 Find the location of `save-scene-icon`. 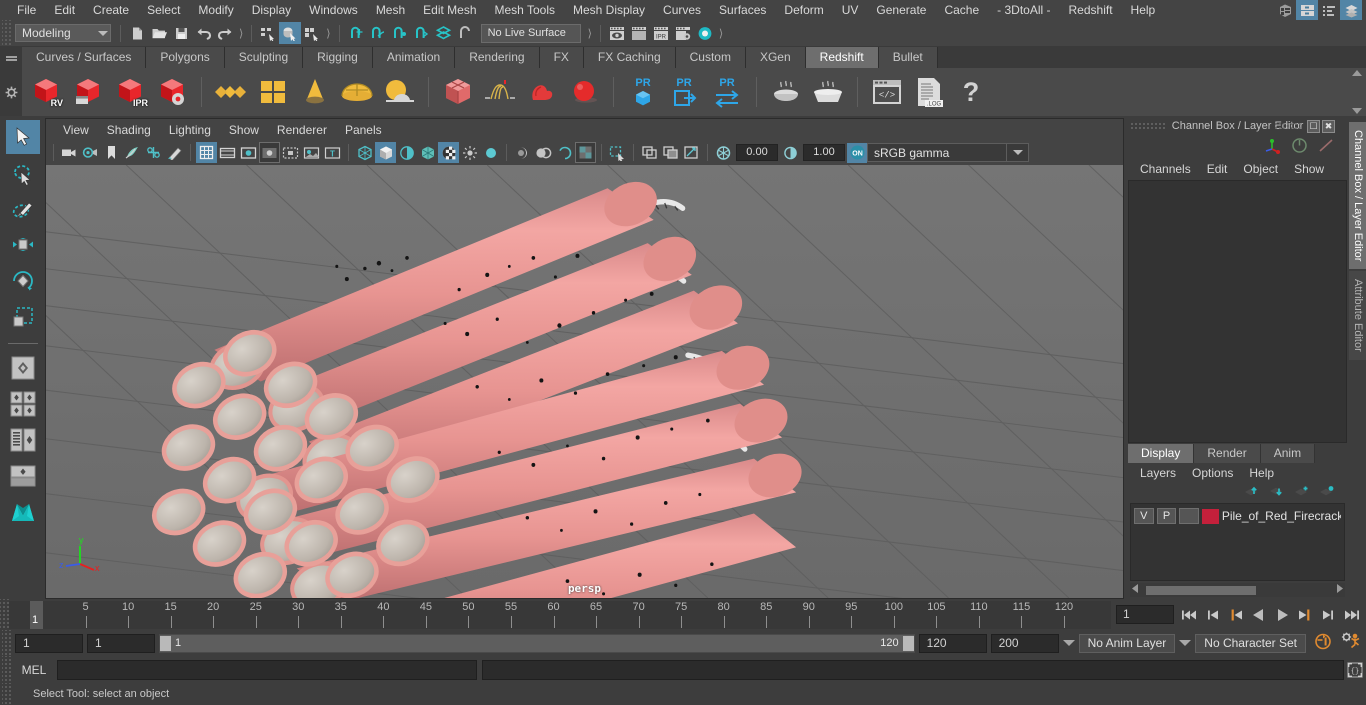

save-scene-icon is located at coordinates (181, 33).